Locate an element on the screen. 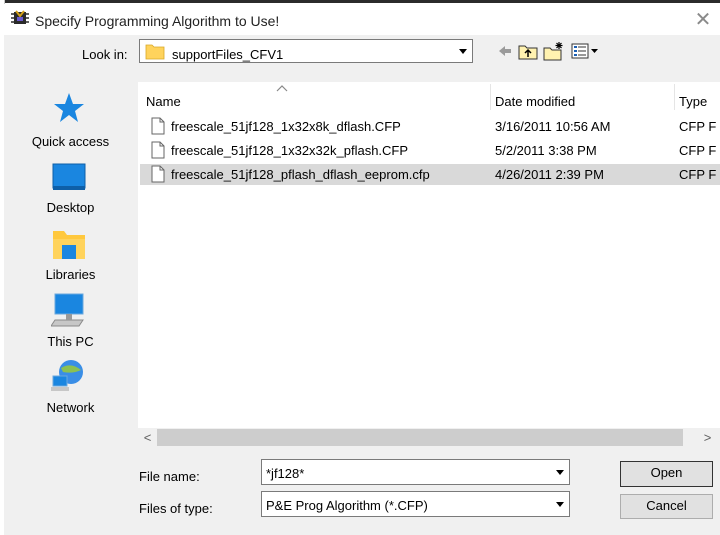 The image size is (720, 535). file-name-input is located at coordinates (415, 472).